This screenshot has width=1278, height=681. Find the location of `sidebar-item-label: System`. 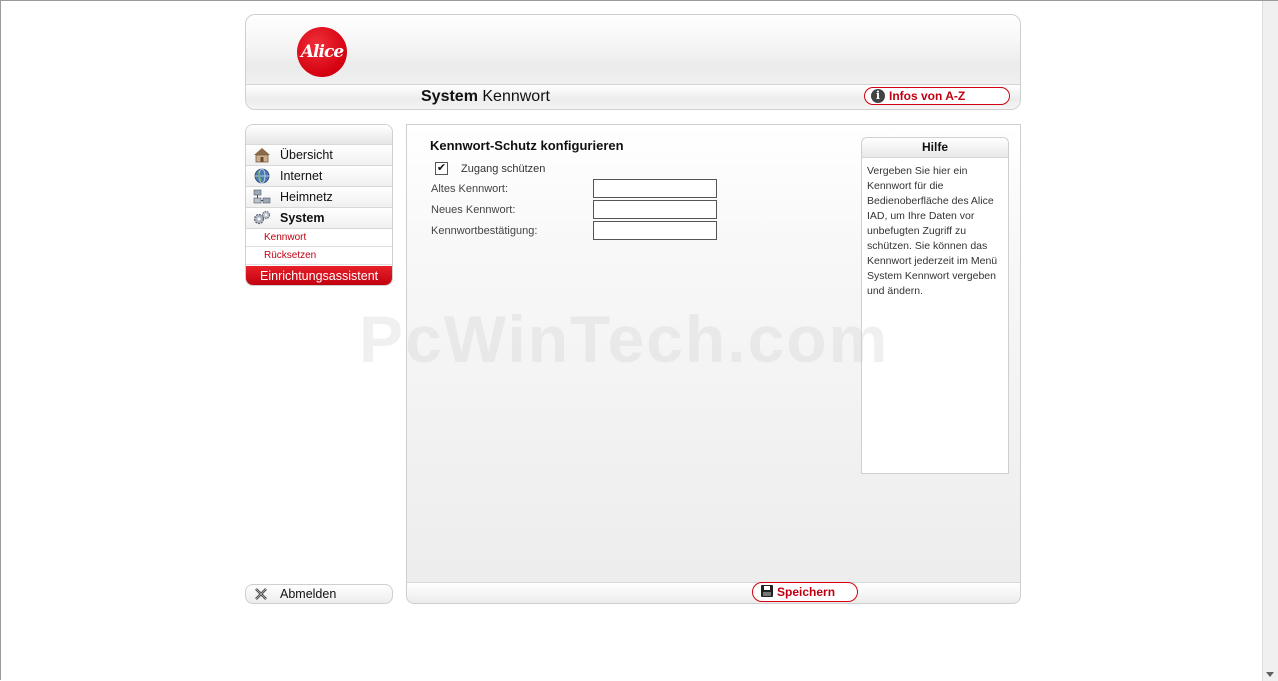

sidebar-item-label: System is located at coordinates (302, 218).